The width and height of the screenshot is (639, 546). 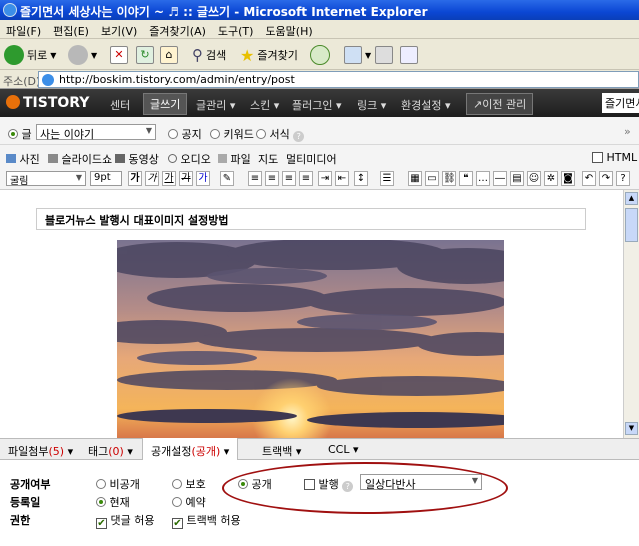 I want to click on nav-plugin: 플러그인 ▾, so click(x=317, y=105).